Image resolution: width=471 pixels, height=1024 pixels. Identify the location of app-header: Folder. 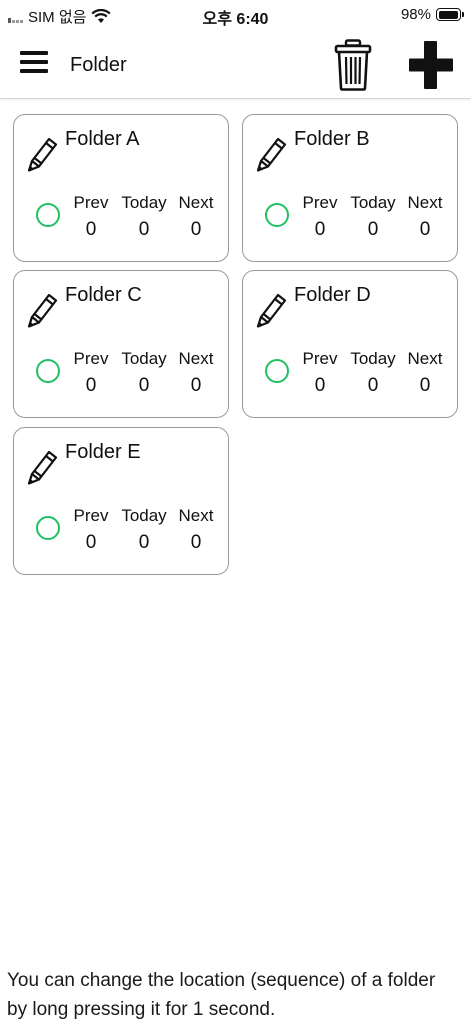
(235, 66).